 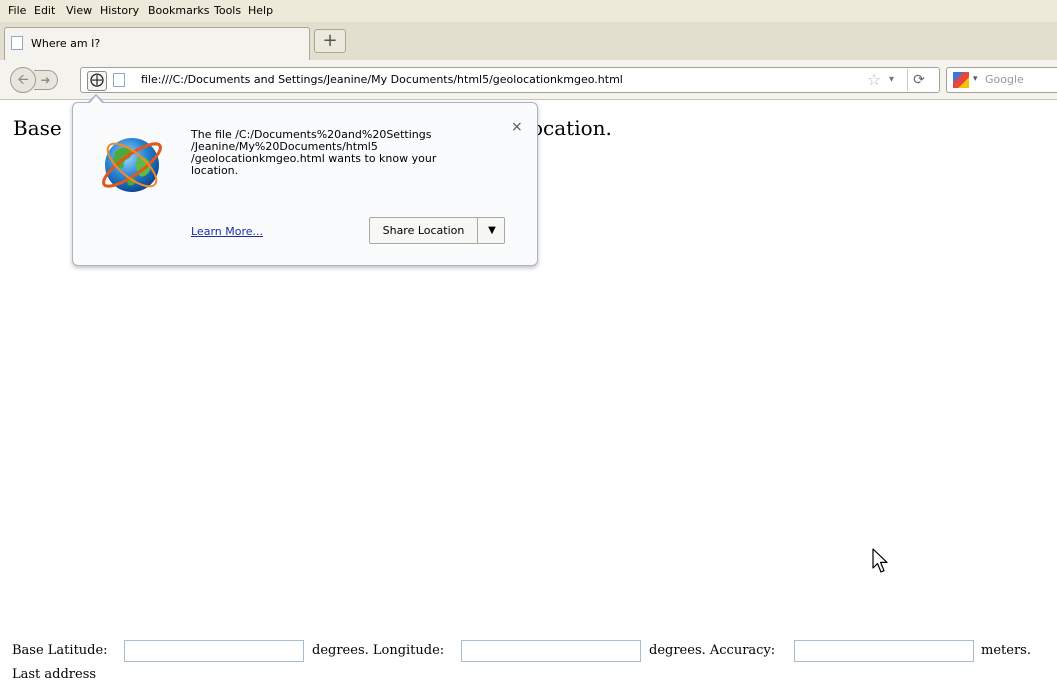 I want to click on menu-file: File, so click(x=17, y=10).